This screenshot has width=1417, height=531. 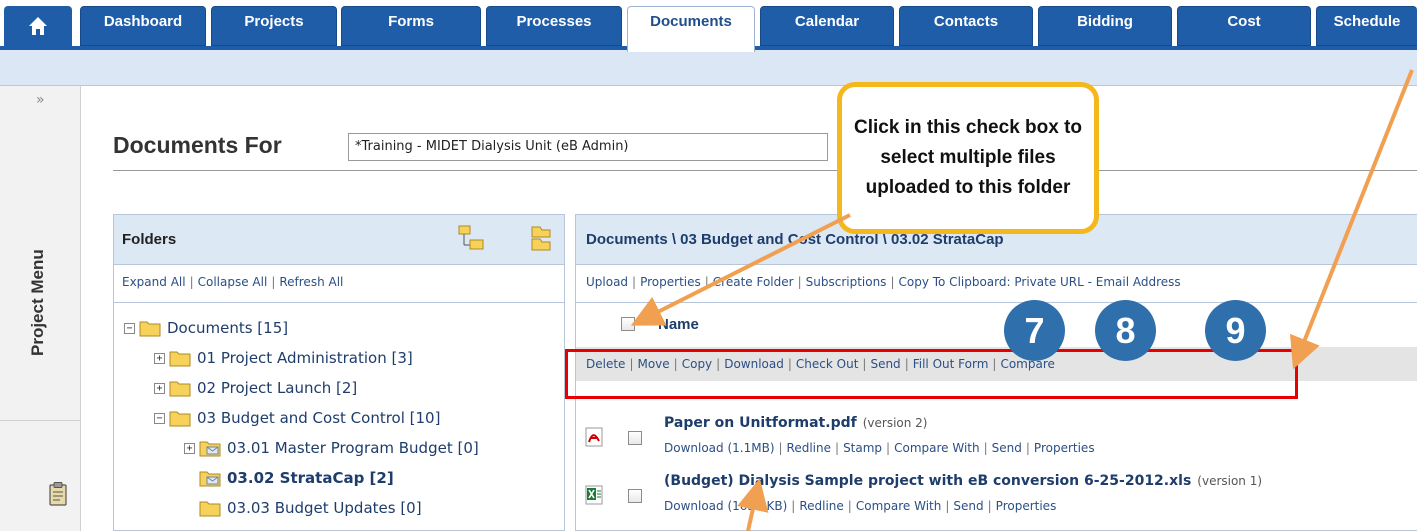 What do you see at coordinates (58, 494) in the screenshot?
I see `clipboard-icon` at bounding box center [58, 494].